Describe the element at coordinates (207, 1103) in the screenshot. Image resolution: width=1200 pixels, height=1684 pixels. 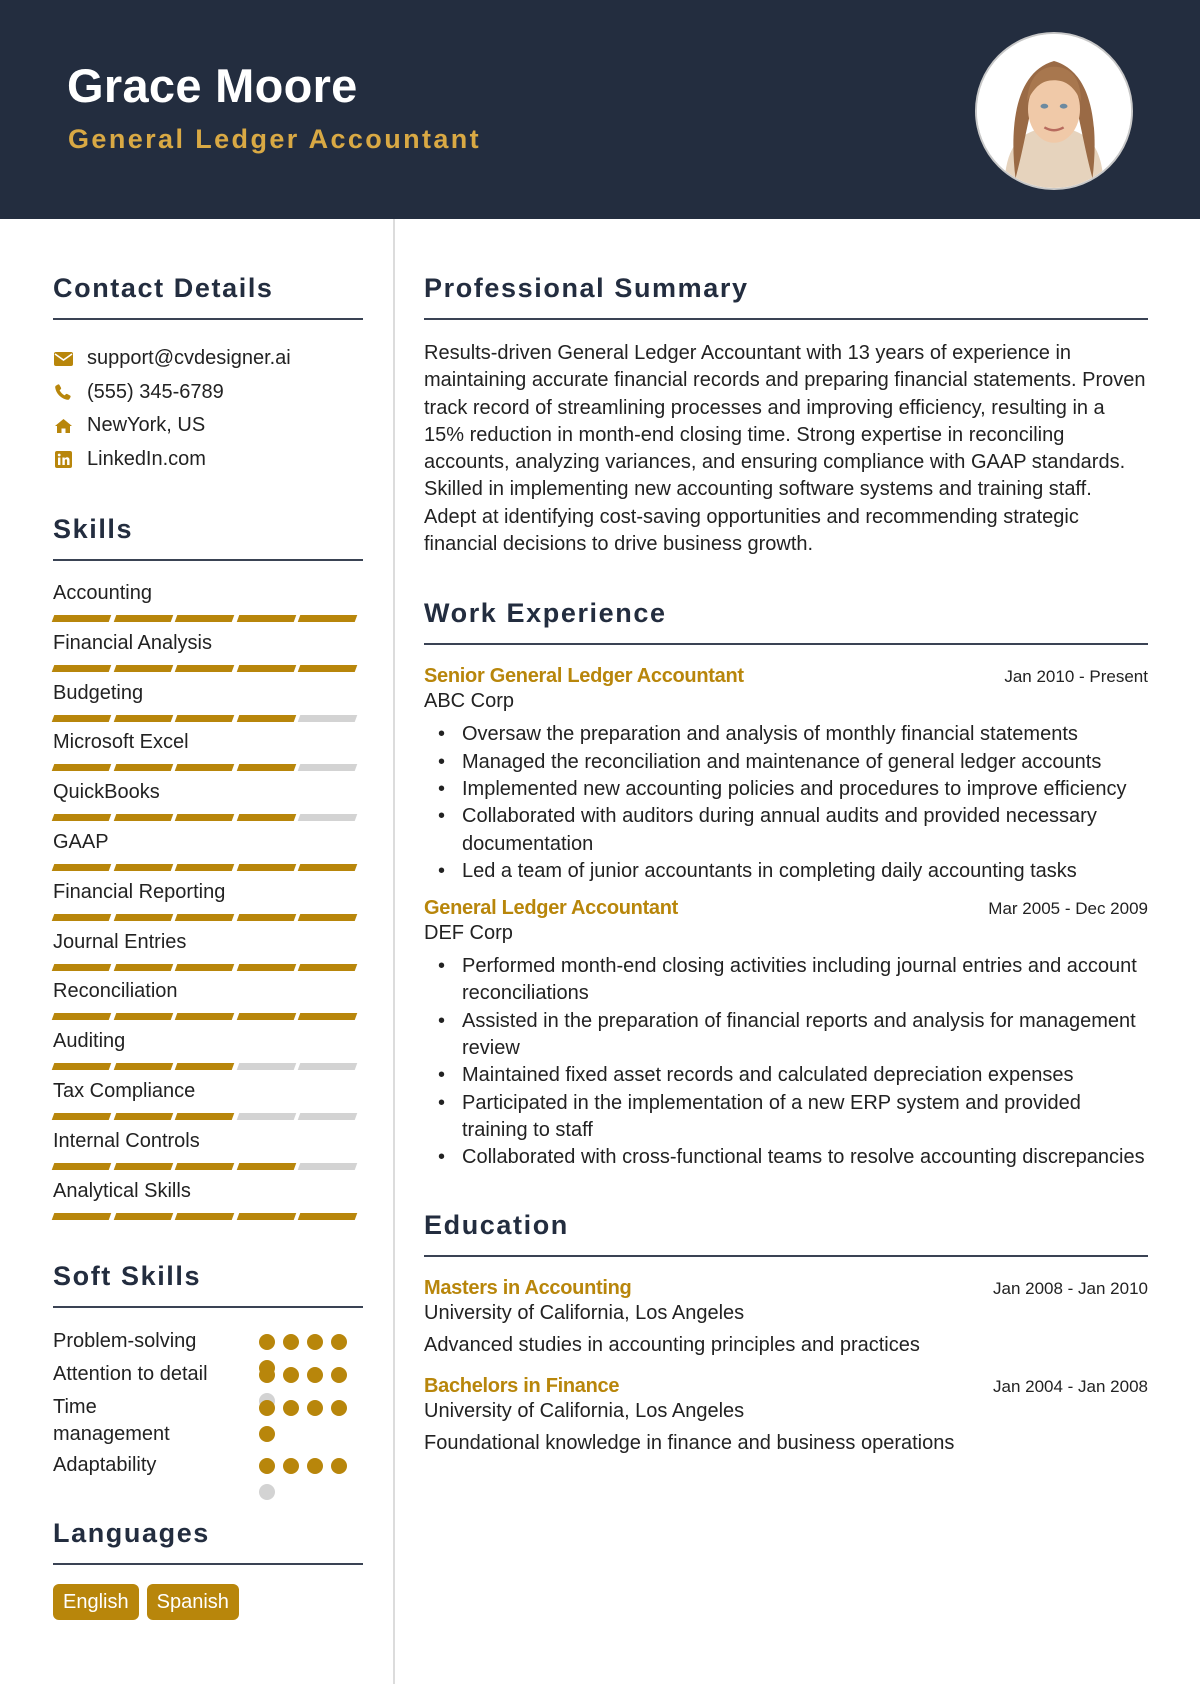
I see `skill-item: Tax Compliance` at that location.